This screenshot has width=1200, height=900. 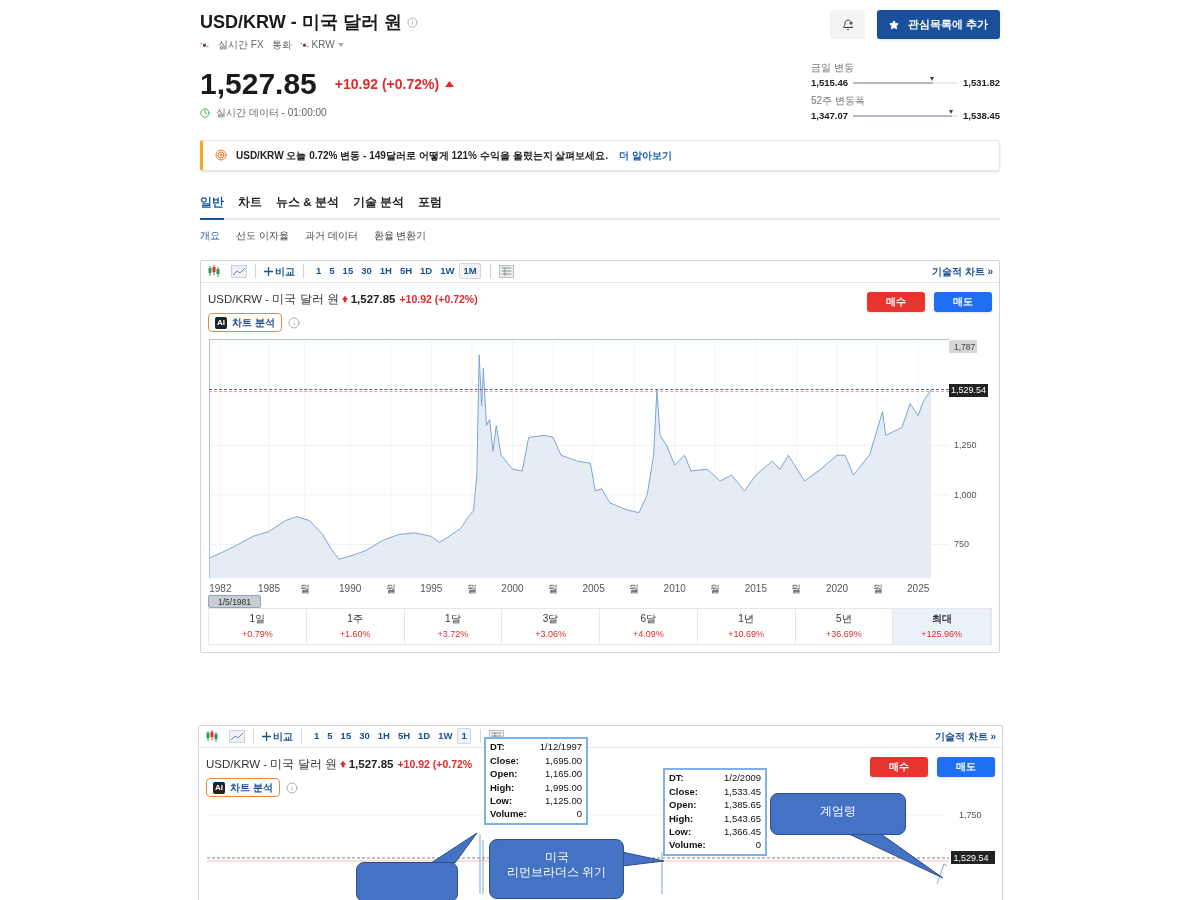 I want to click on tooltip-value: 1,543.65, so click(x=742, y=818).